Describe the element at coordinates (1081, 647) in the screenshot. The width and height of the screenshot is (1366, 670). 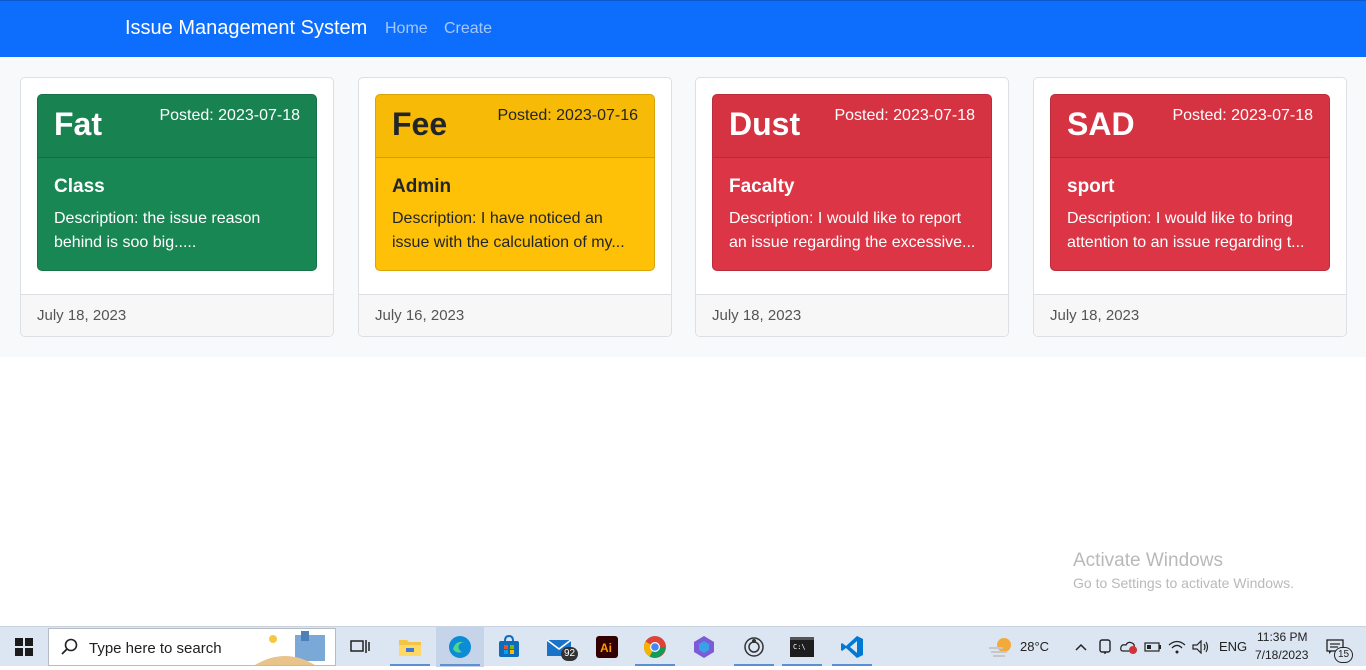
I see `chevron-up-icon` at that location.